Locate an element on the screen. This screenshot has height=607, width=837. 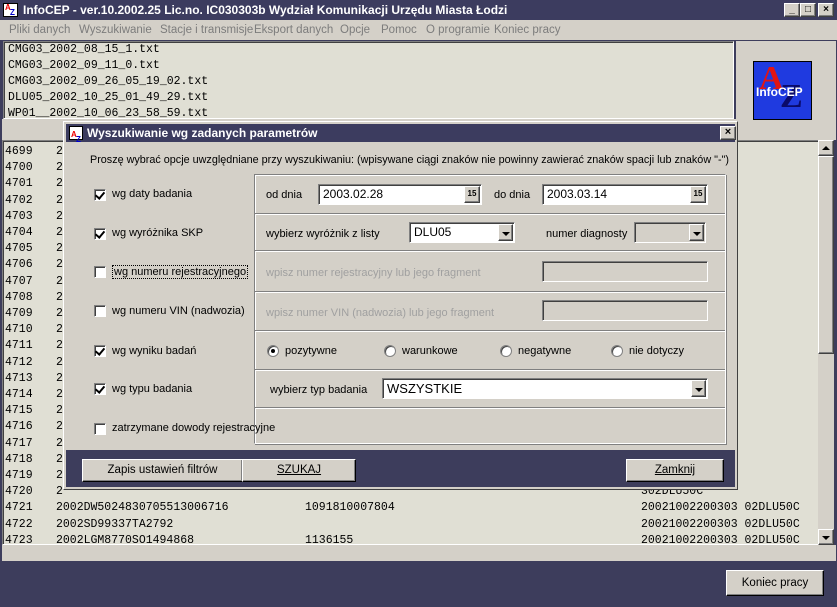
table-cell-n: 4699 is located at coordinates (19, 151).